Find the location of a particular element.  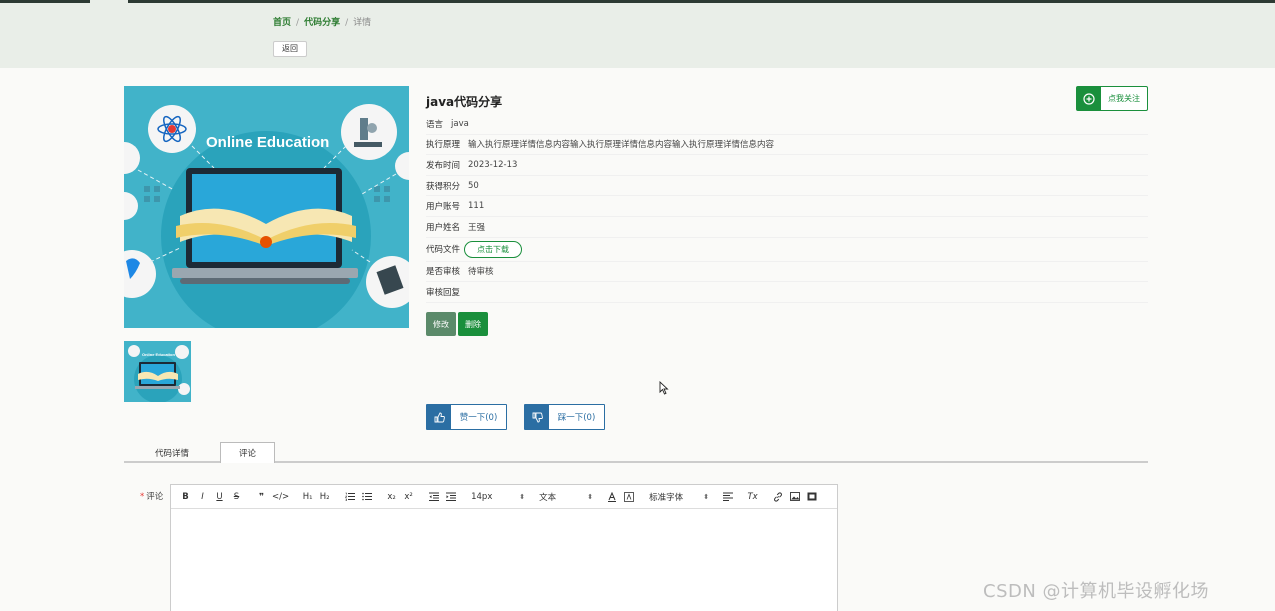

header-band: 首页 / 代码分享 / 详情 返回 is located at coordinates (637, 36).